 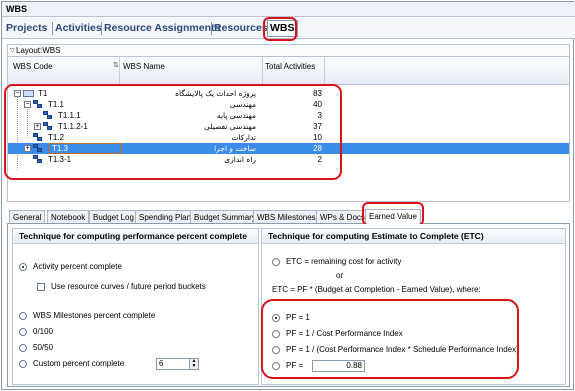 What do you see at coordinates (317, 93) in the screenshot?
I see `total-activities: 83` at bounding box center [317, 93].